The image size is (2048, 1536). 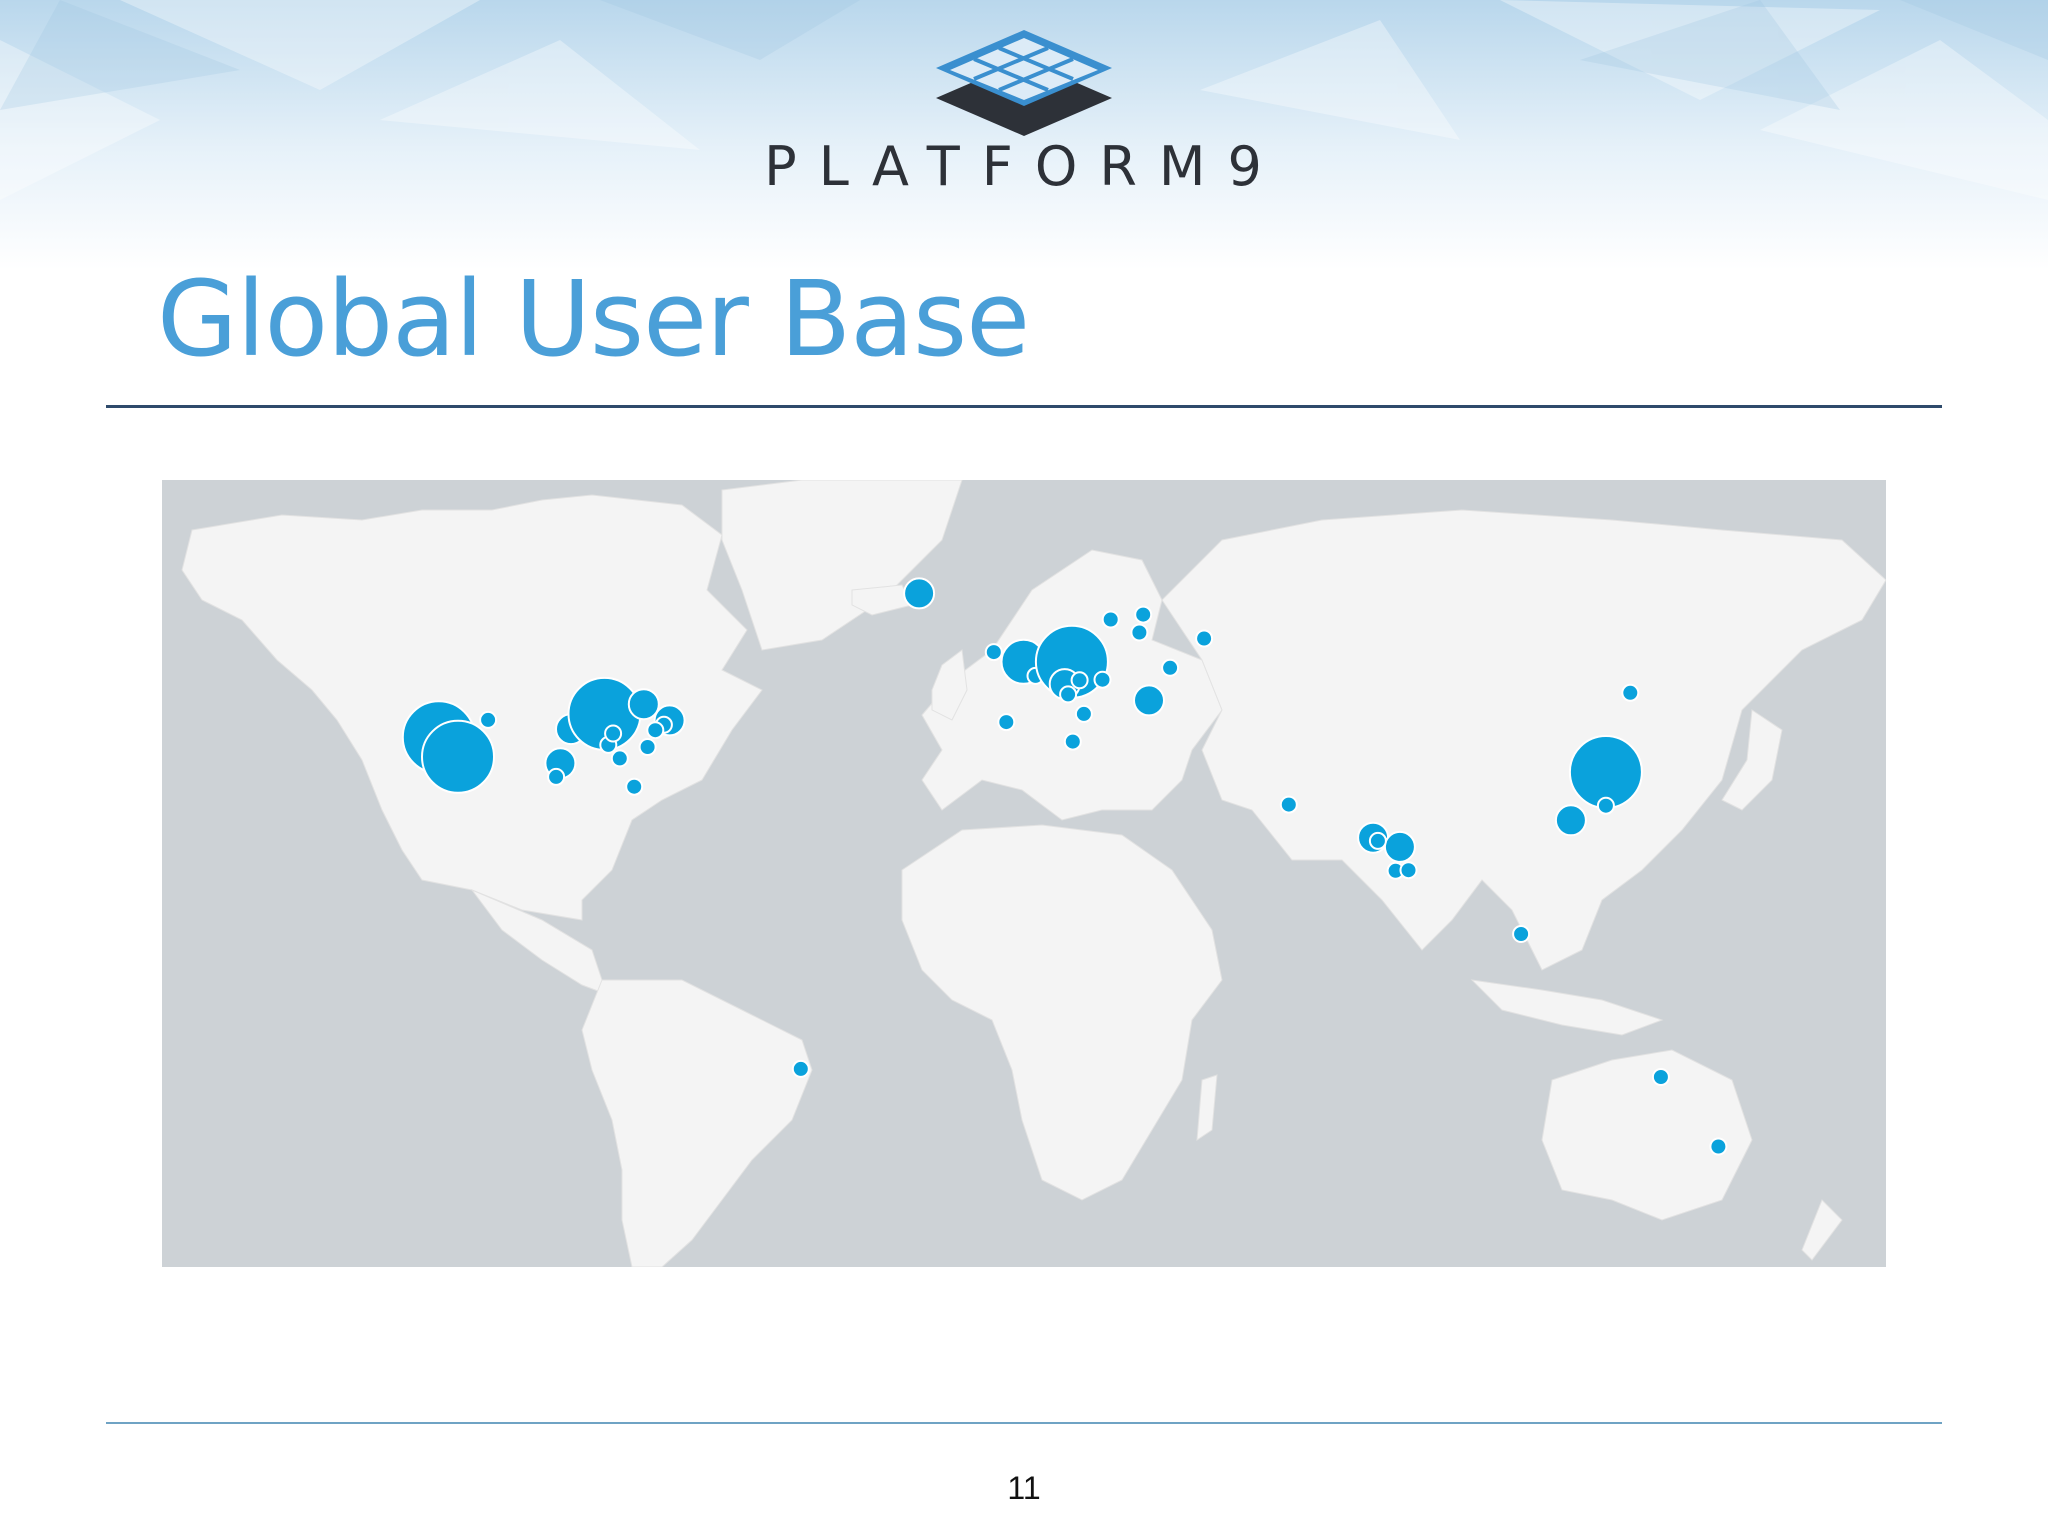 I want to click on footer-divider, so click(x=1024, y=1423).